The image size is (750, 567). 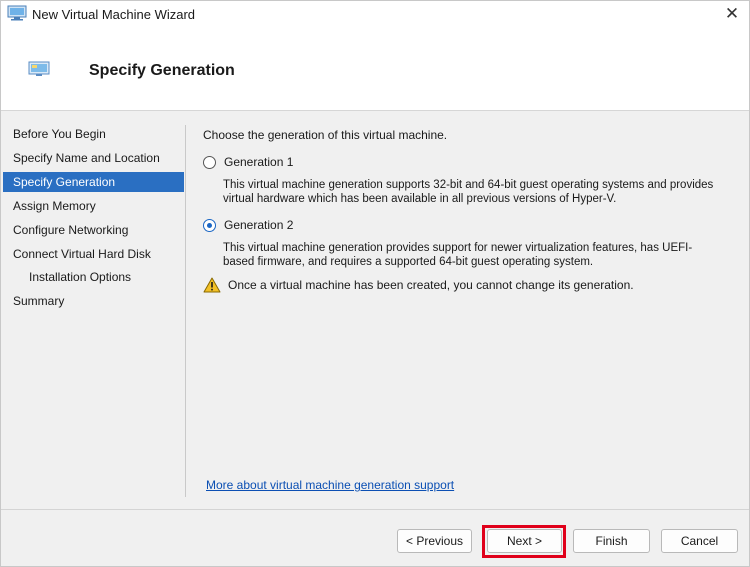 What do you see at coordinates (93, 254) in the screenshot?
I see `nav-step-connect-virtual-hard-disk: Connect Virtual Hard Disk` at bounding box center [93, 254].